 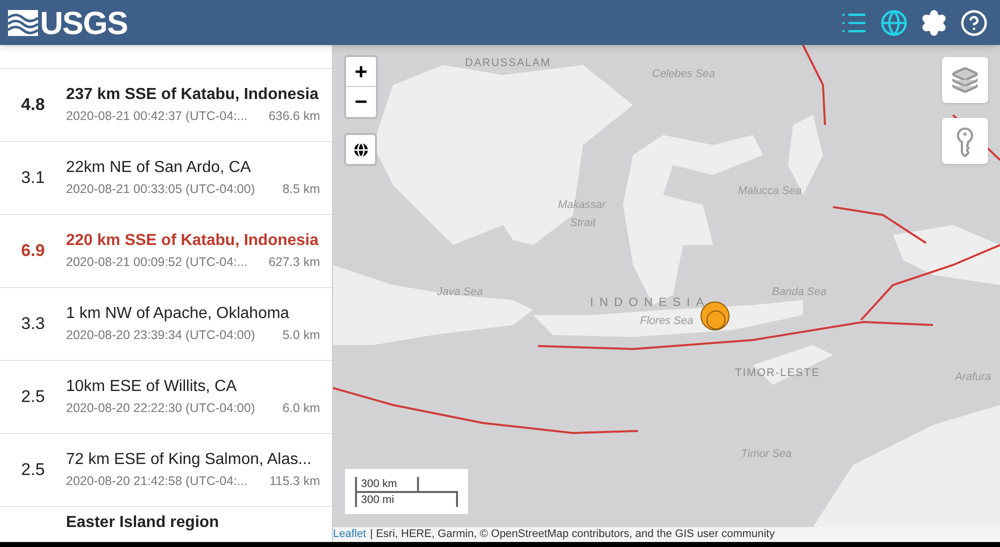 I want to click on event-title: 22km NE of San Ardo, CA, so click(x=159, y=168).